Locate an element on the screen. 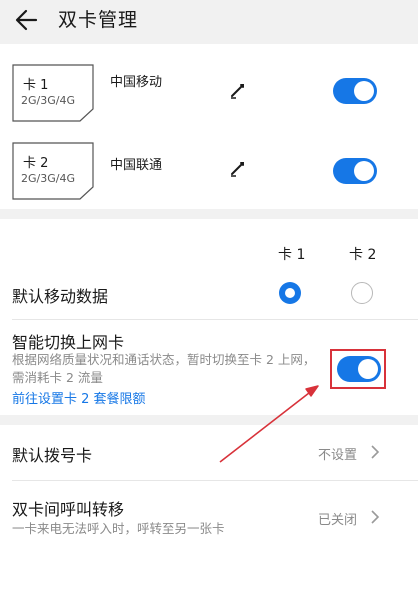 The image size is (418, 598). page-title: 双卡管理 is located at coordinates (98, 20).